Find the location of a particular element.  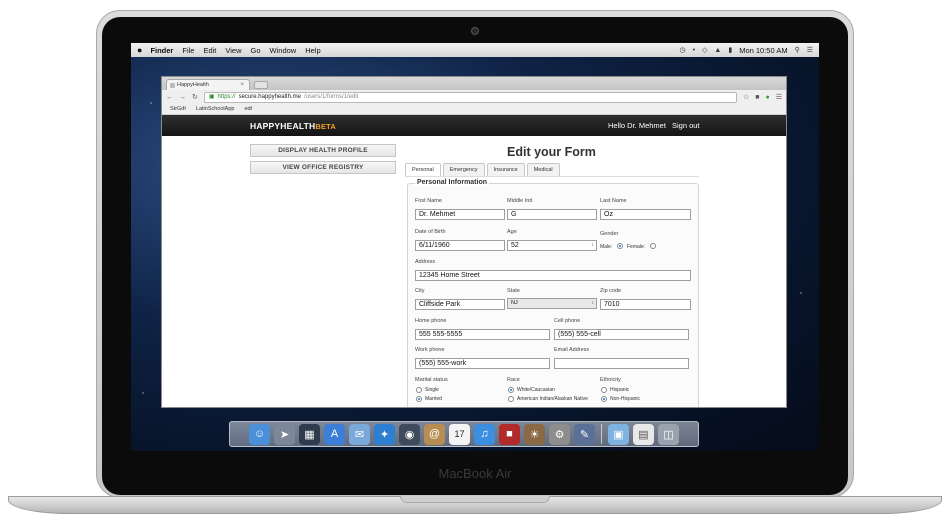

home-phone-input: 555 555-5555 is located at coordinates (482, 334).